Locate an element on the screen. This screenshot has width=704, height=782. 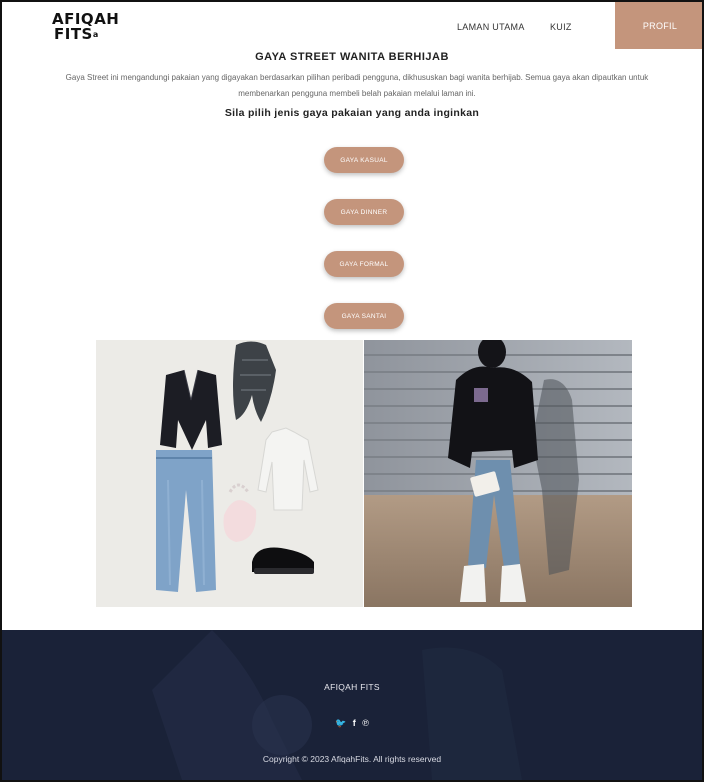
nav-quiz-link: KUIZ is located at coordinates (561, 27).